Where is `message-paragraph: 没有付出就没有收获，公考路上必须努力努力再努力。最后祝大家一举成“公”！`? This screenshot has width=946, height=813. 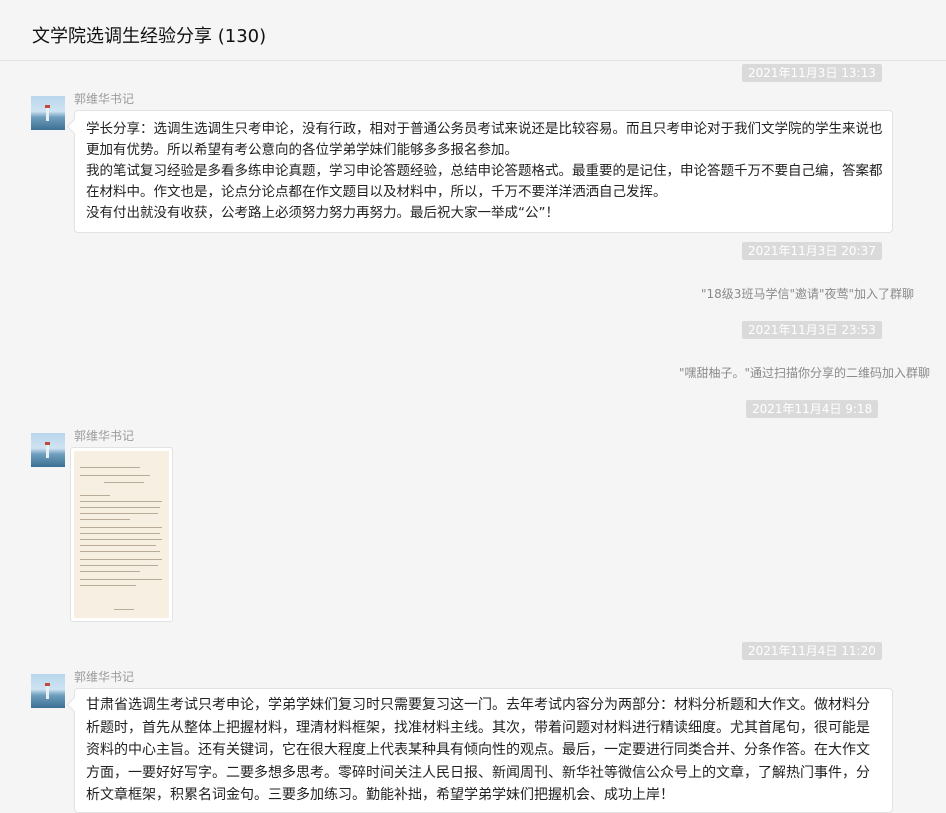 message-paragraph: 没有付出就没有收获，公考路上必须努力努力再努力。最后祝大家一举成“公”！ is located at coordinates (322, 213).